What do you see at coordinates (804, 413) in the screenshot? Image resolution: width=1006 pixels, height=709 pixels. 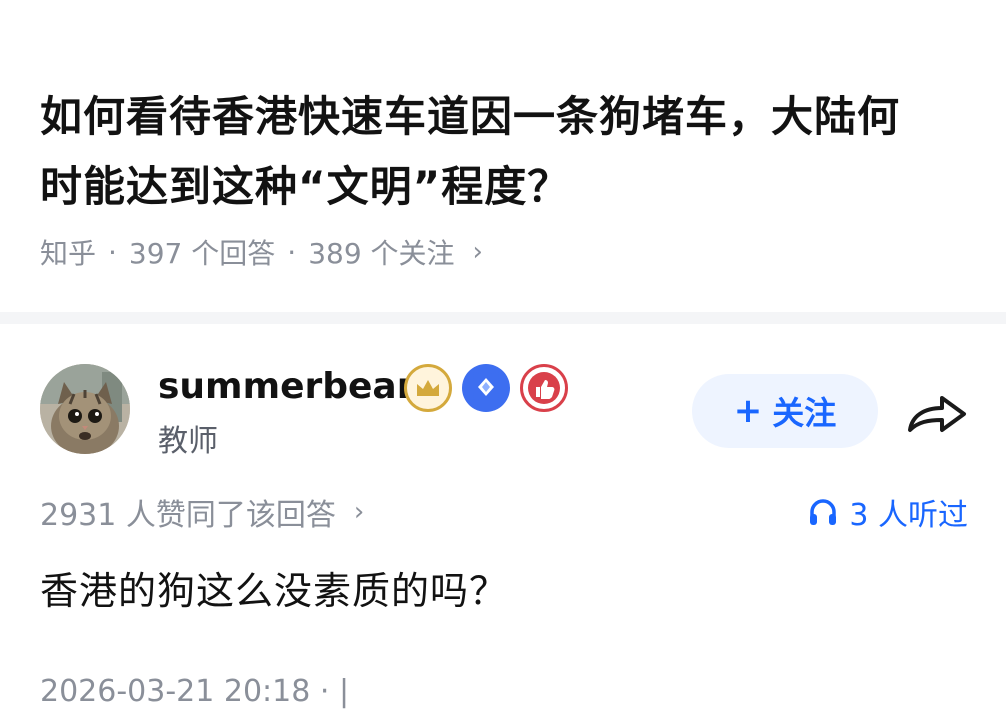 I see `follow-button-label: 关注` at bounding box center [804, 413].